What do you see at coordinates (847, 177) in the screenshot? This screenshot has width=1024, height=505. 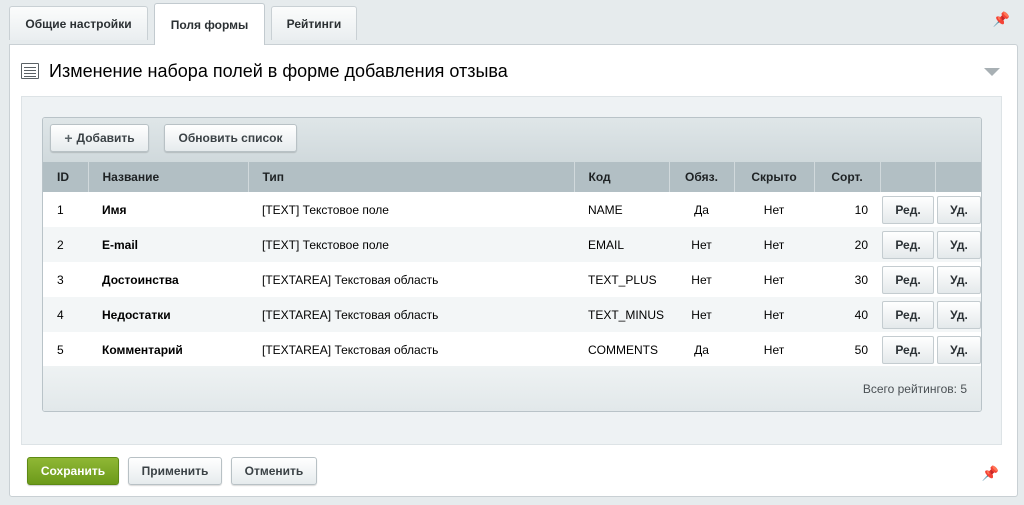 I see `column-header-sort: Сорт.` at bounding box center [847, 177].